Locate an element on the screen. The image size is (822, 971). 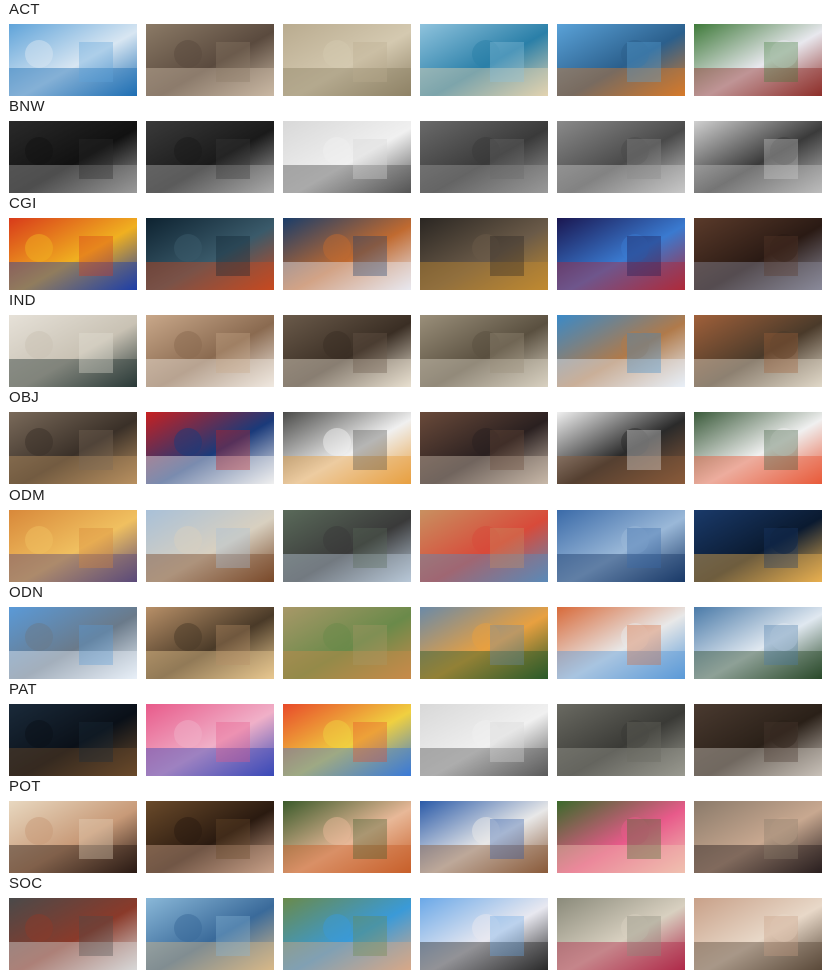
mech-battle-thumb is located at coordinates (758, 254).